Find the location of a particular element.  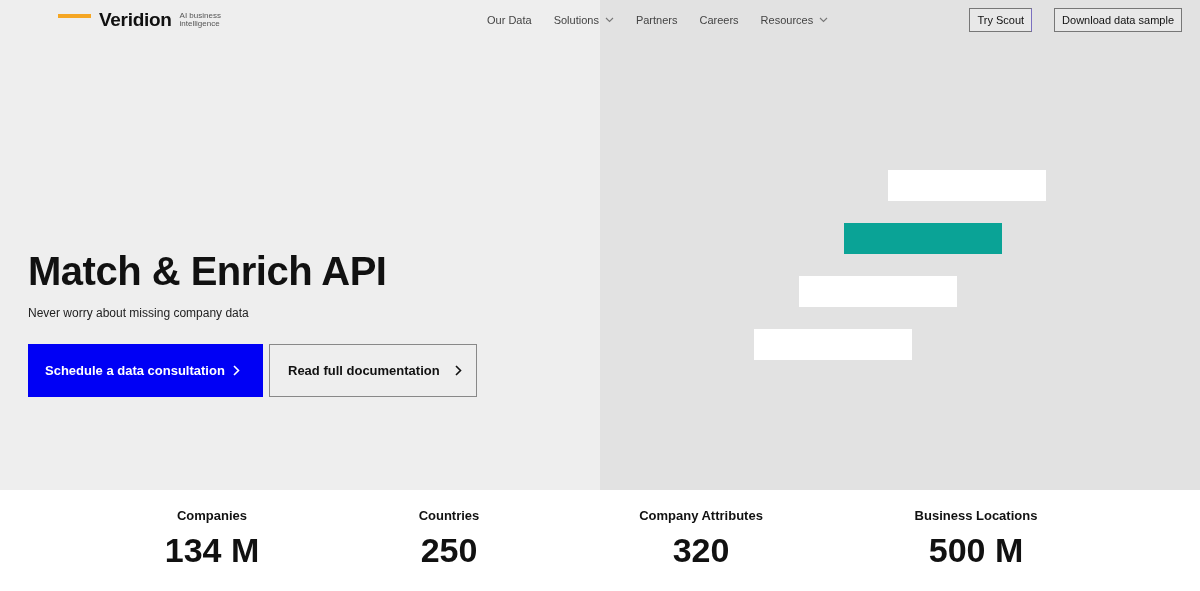

stat-label: Company Attributes is located at coordinates (701, 515).